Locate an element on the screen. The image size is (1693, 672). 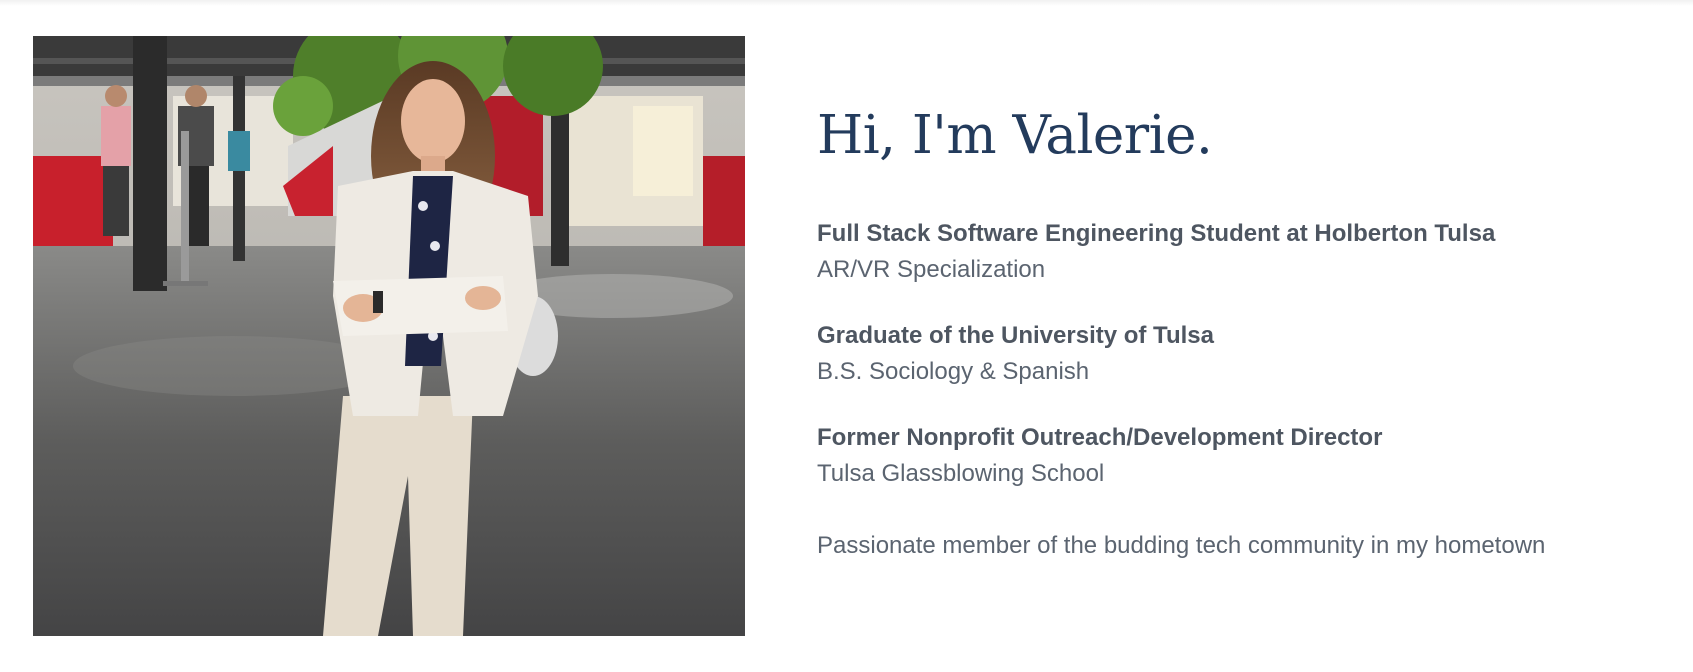
credential-subtitle: Tulsa Glassblowing School is located at coordinates (961, 473).